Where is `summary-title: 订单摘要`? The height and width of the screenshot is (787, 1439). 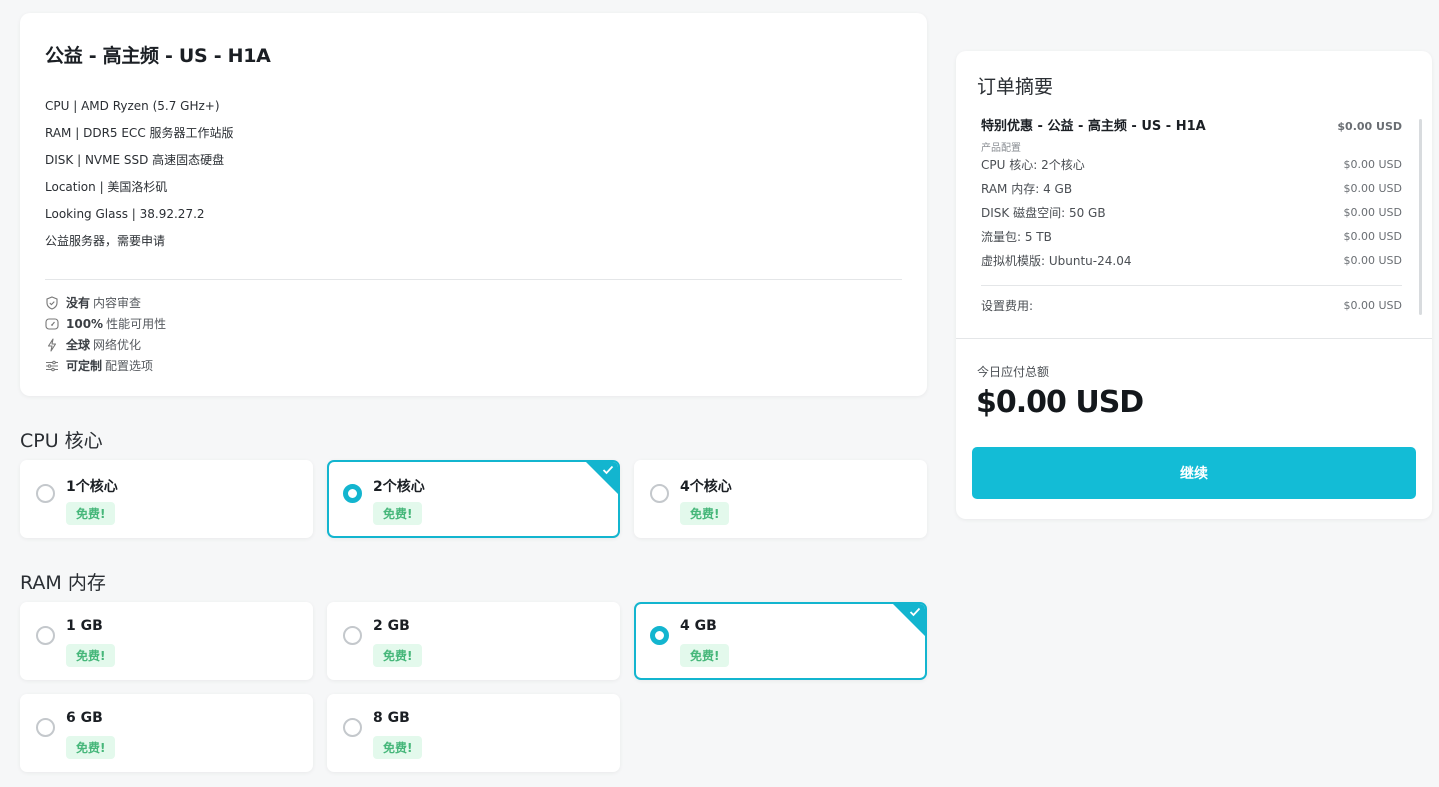
summary-title: 订单摘要 is located at coordinates (1015, 87).